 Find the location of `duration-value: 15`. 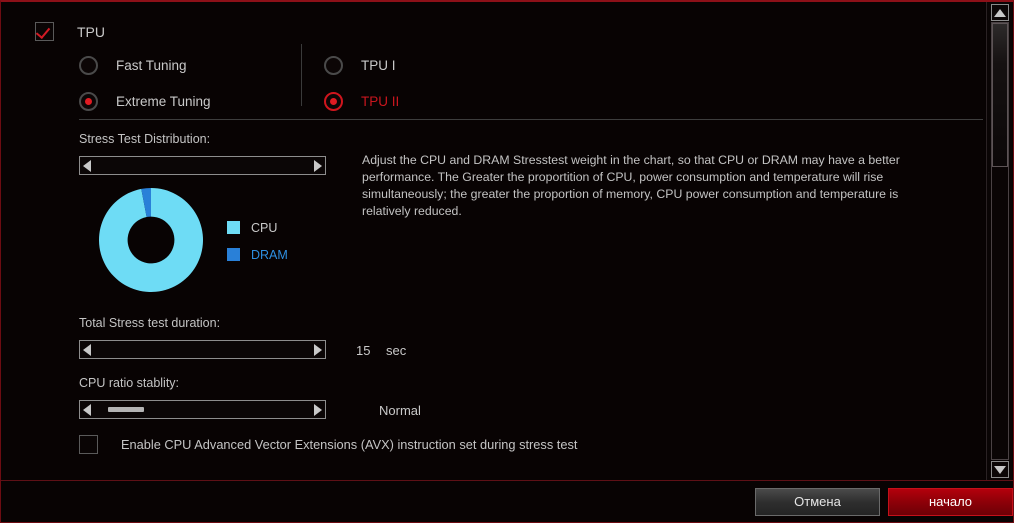

duration-value: 15 is located at coordinates (363, 350).